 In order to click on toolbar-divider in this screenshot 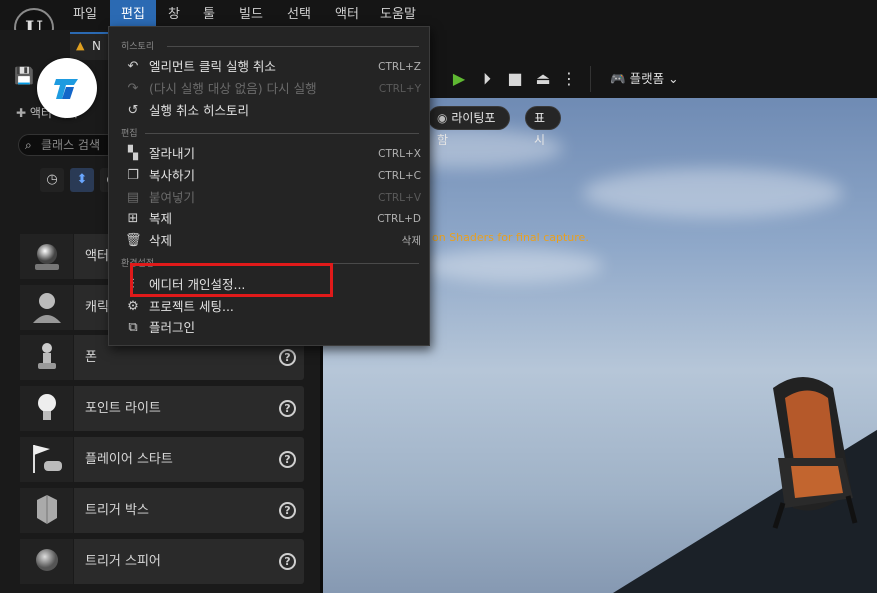, I will do `click(590, 79)`.